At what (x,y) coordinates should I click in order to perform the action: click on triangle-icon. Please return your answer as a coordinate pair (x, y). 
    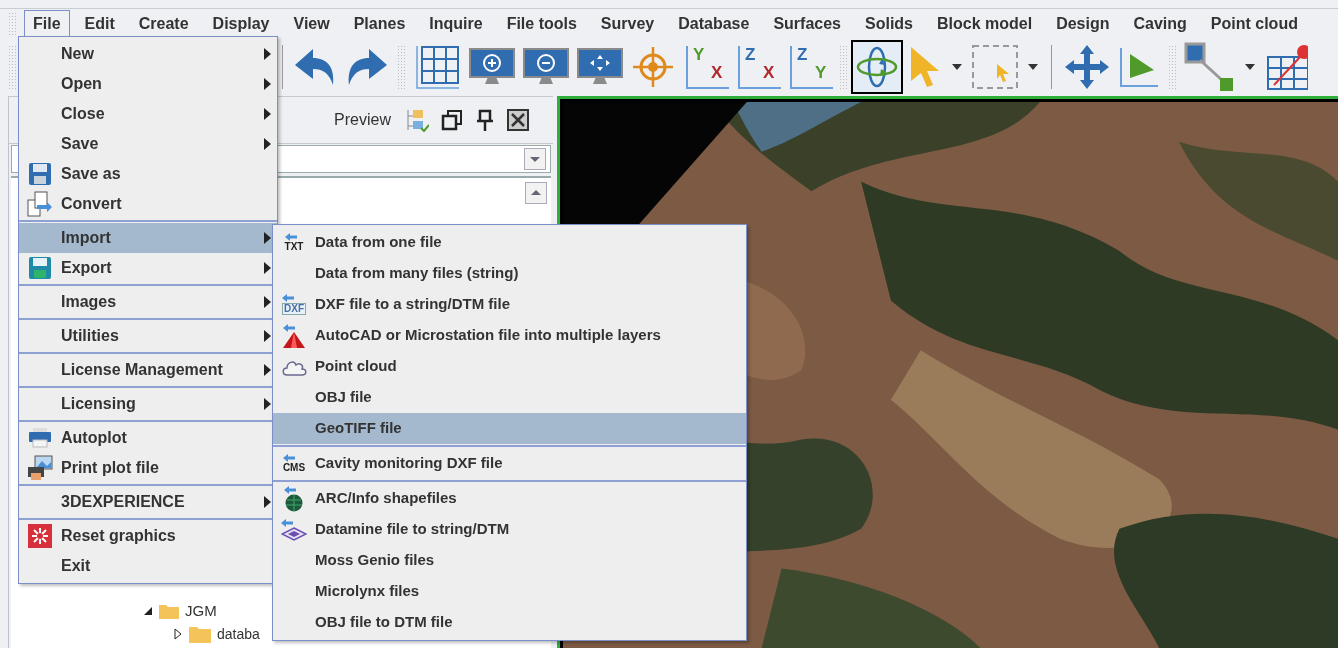
    Looking at the image, I should click on (1139, 67).